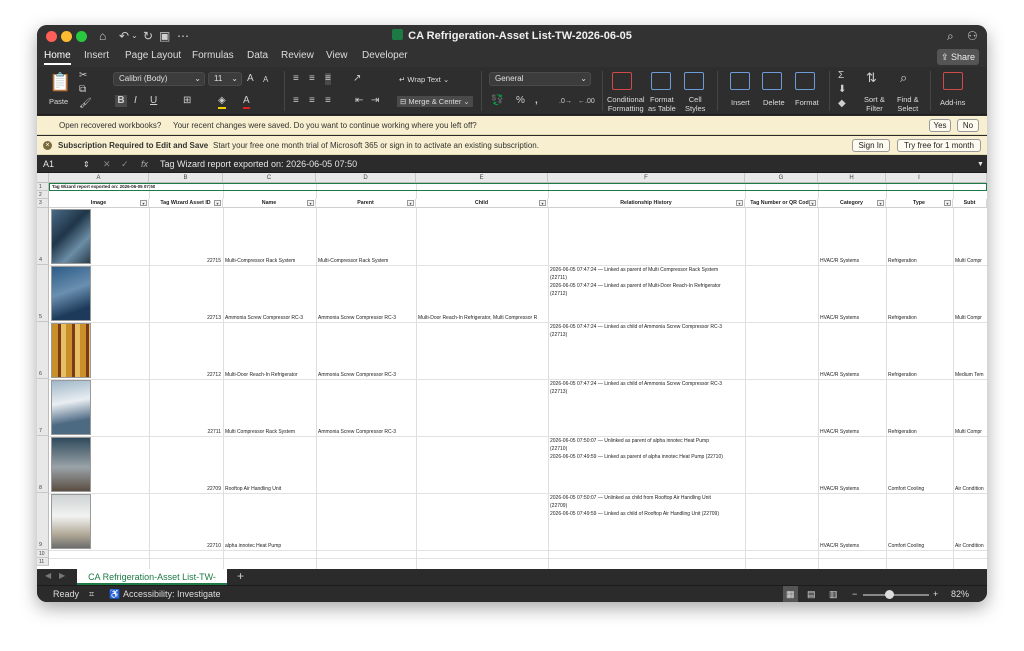  I want to click on zoom-level: 82%, so click(960, 594).